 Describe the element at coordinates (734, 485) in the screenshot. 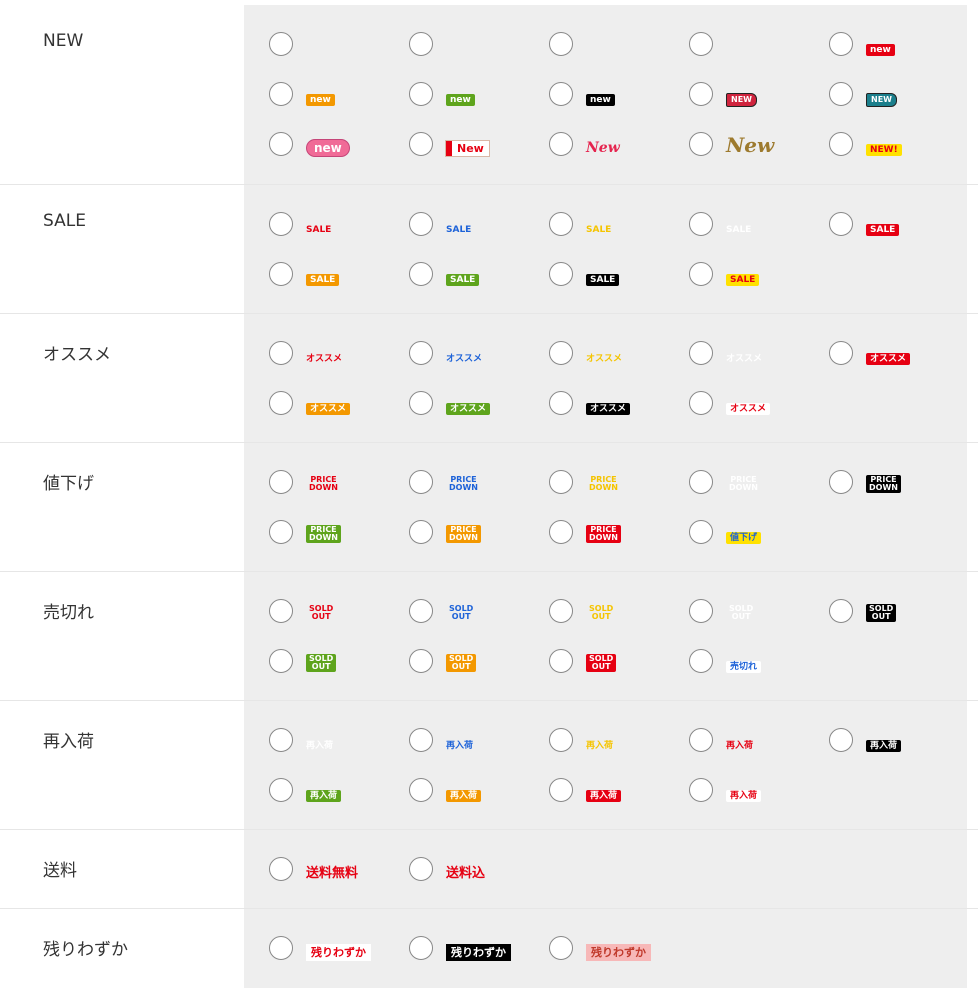

I see `badge-option-pricedown-white-text: PRICE DOWN` at that location.